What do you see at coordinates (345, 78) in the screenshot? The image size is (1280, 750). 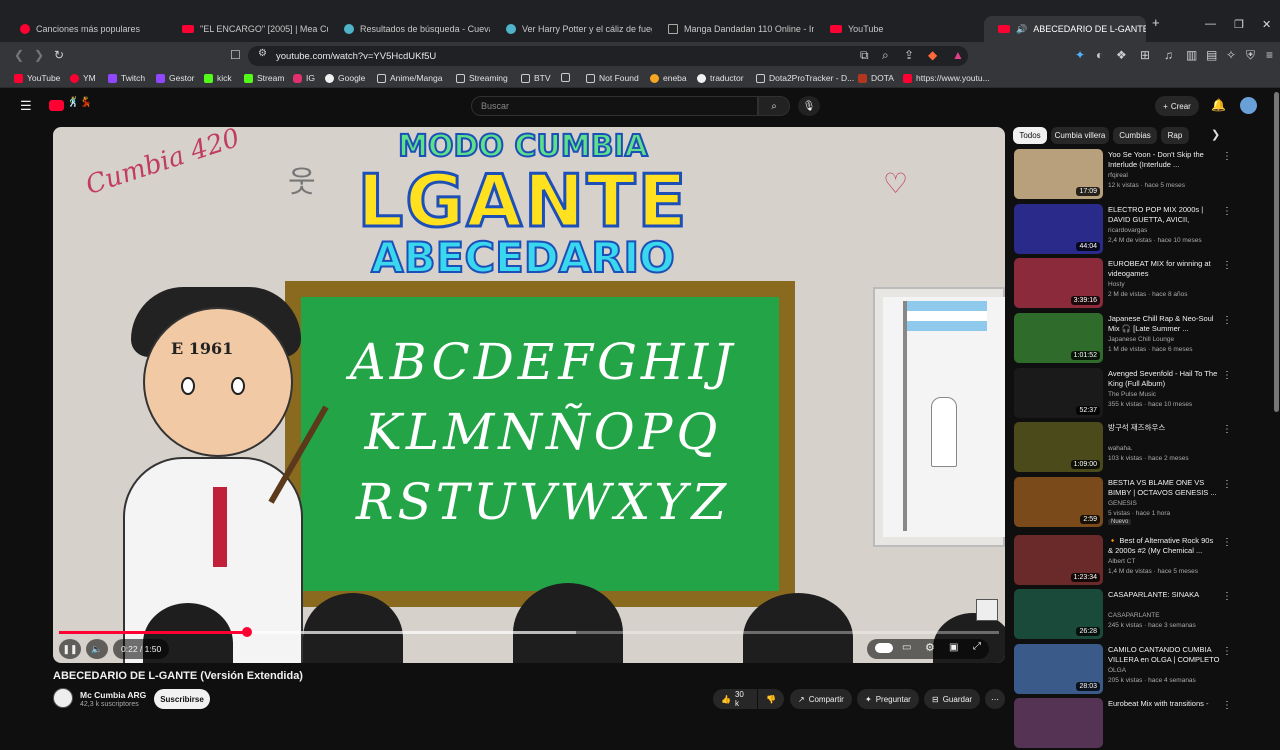 I see `bookmark-google: Google` at bounding box center [345, 78].